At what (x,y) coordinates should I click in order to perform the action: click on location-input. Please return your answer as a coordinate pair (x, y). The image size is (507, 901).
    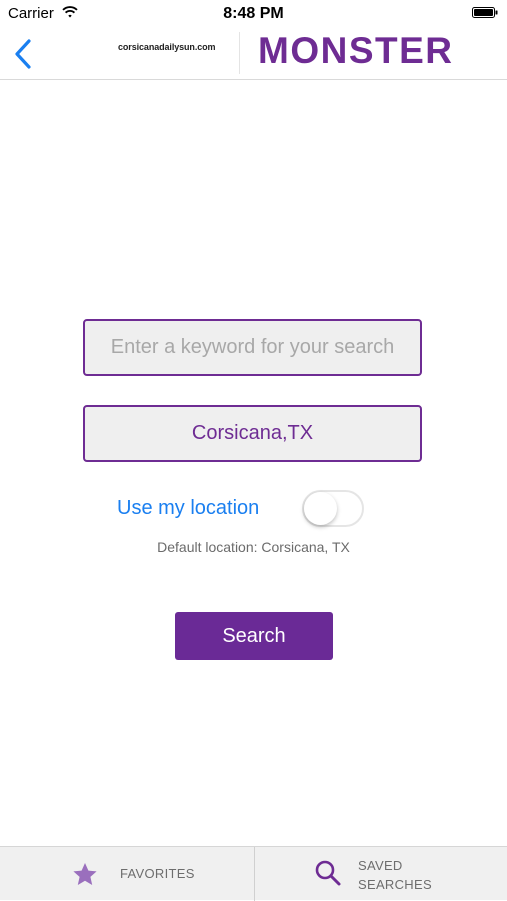
    Looking at the image, I should click on (252, 433).